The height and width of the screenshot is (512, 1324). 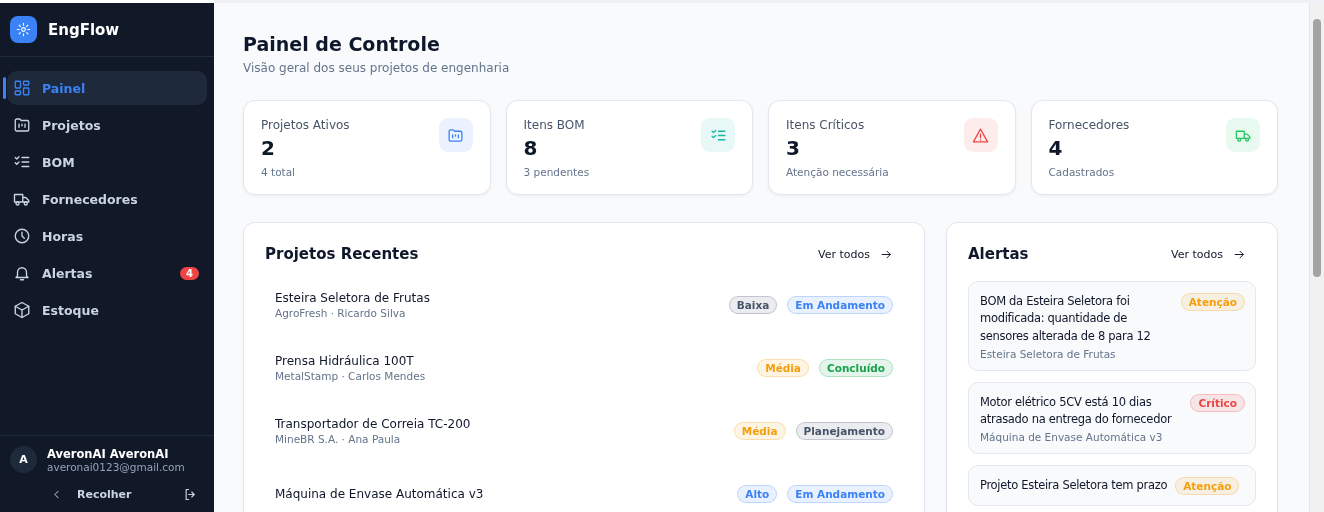 What do you see at coordinates (1089, 125) in the screenshot?
I see `stat-label: Fornecedores` at bounding box center [1089, 125].